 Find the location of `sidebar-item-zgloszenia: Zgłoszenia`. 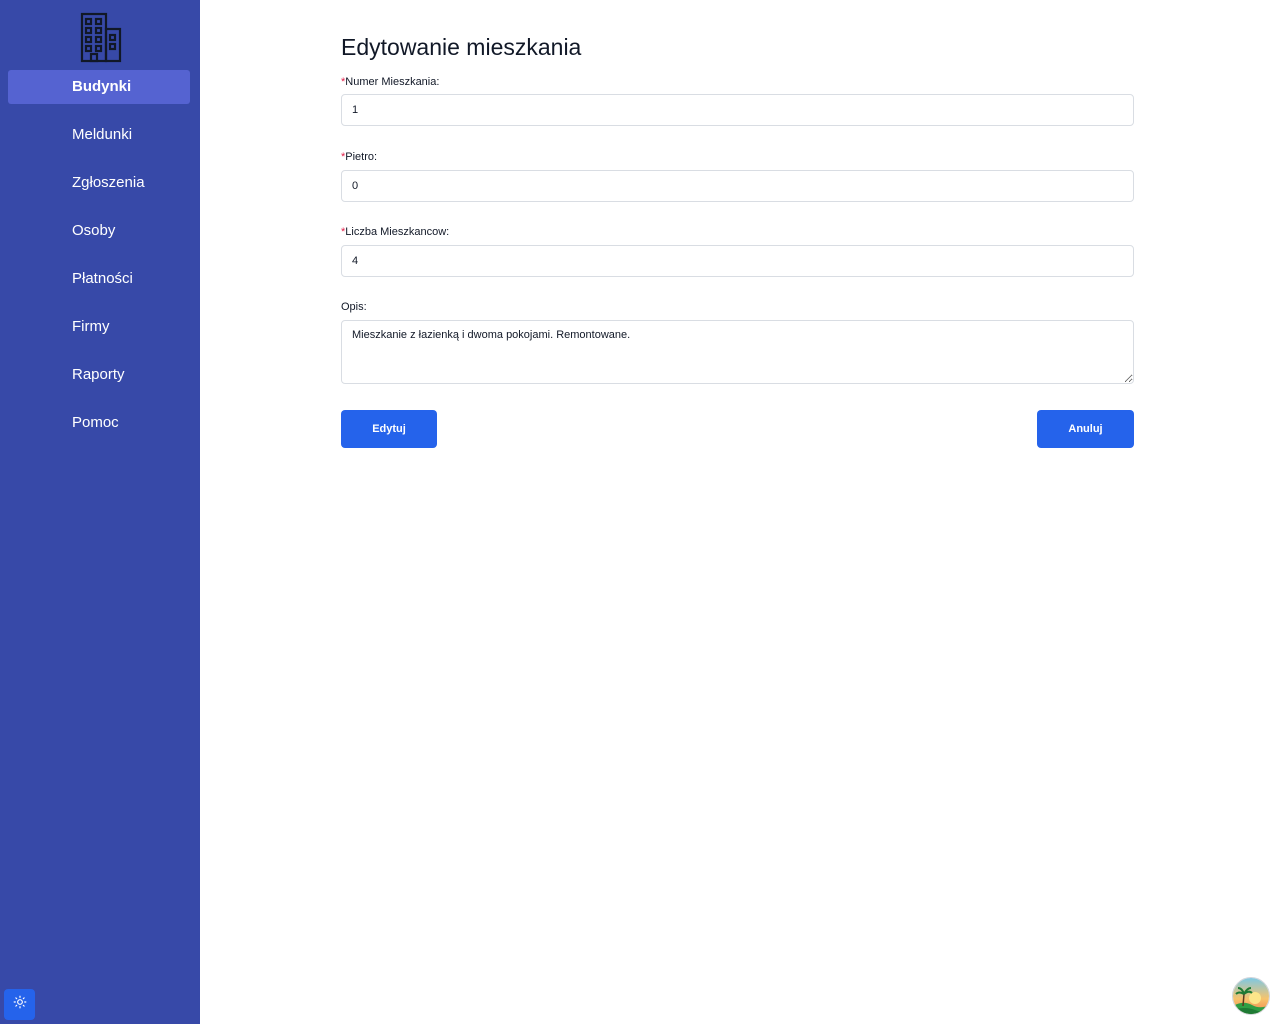

sidebar-item-zgloszenia: Zgłoszenia is located at coordinates (99, 183).